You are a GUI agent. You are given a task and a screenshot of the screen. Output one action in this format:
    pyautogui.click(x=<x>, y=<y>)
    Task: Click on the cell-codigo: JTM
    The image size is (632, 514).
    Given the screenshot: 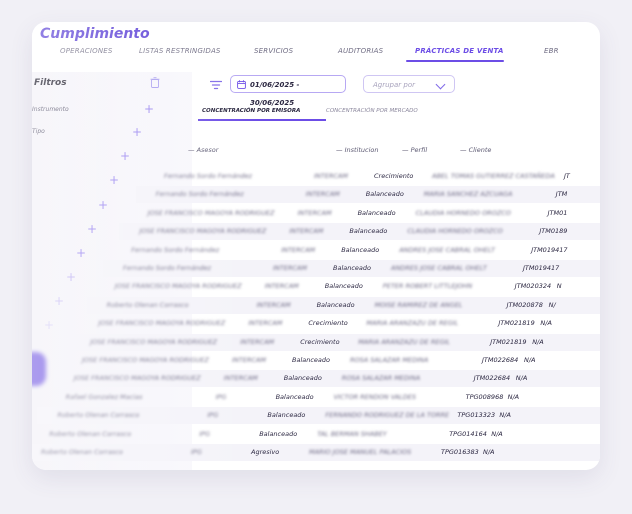 What is the action you would take?
    pyautogui.click(x=561, y=194)
    